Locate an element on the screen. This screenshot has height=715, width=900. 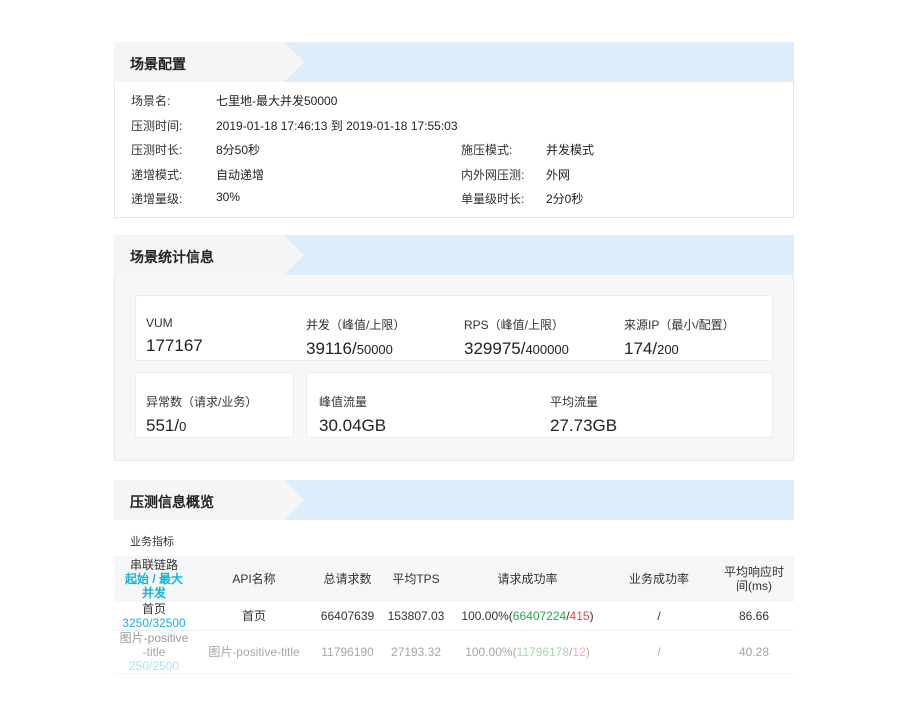
overview-header: 压测信息概览 is located at coordinates (454, 500).